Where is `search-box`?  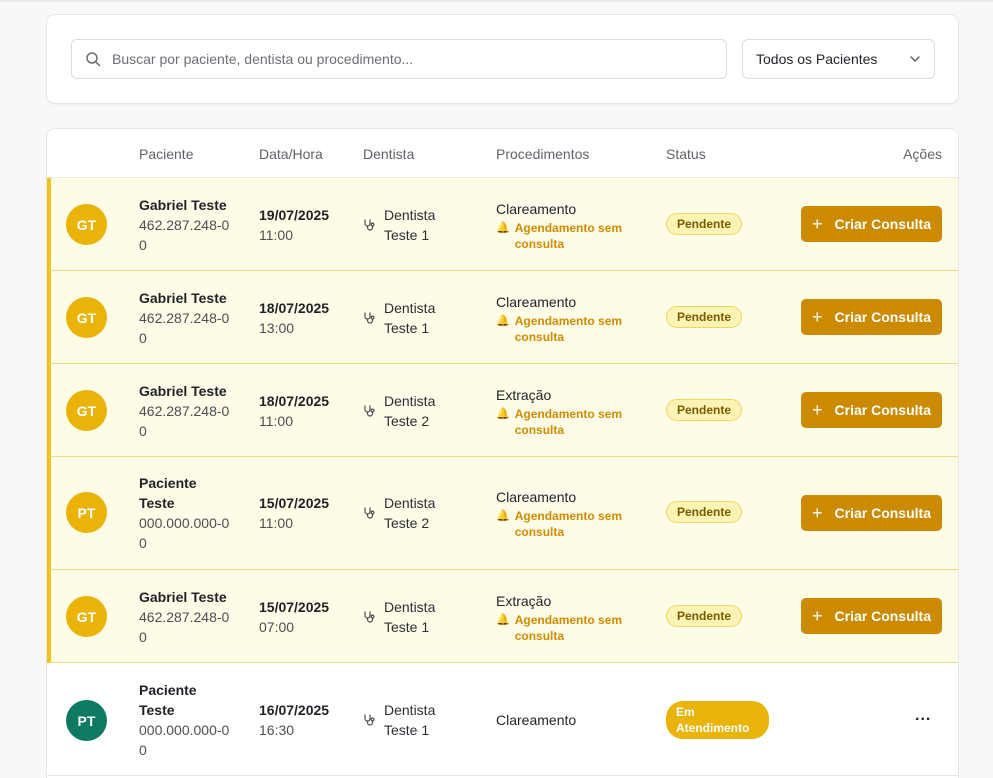
search-box is located at coordinates (399, 59).